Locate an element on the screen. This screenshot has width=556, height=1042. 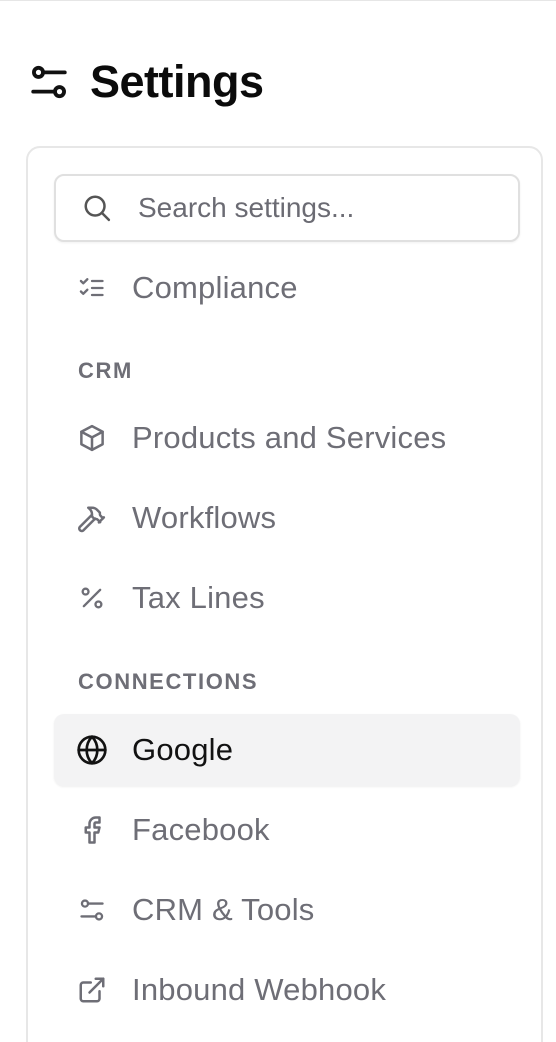
nav-item-tax-lines: Tax Lines is located at coordinates (287, 598).